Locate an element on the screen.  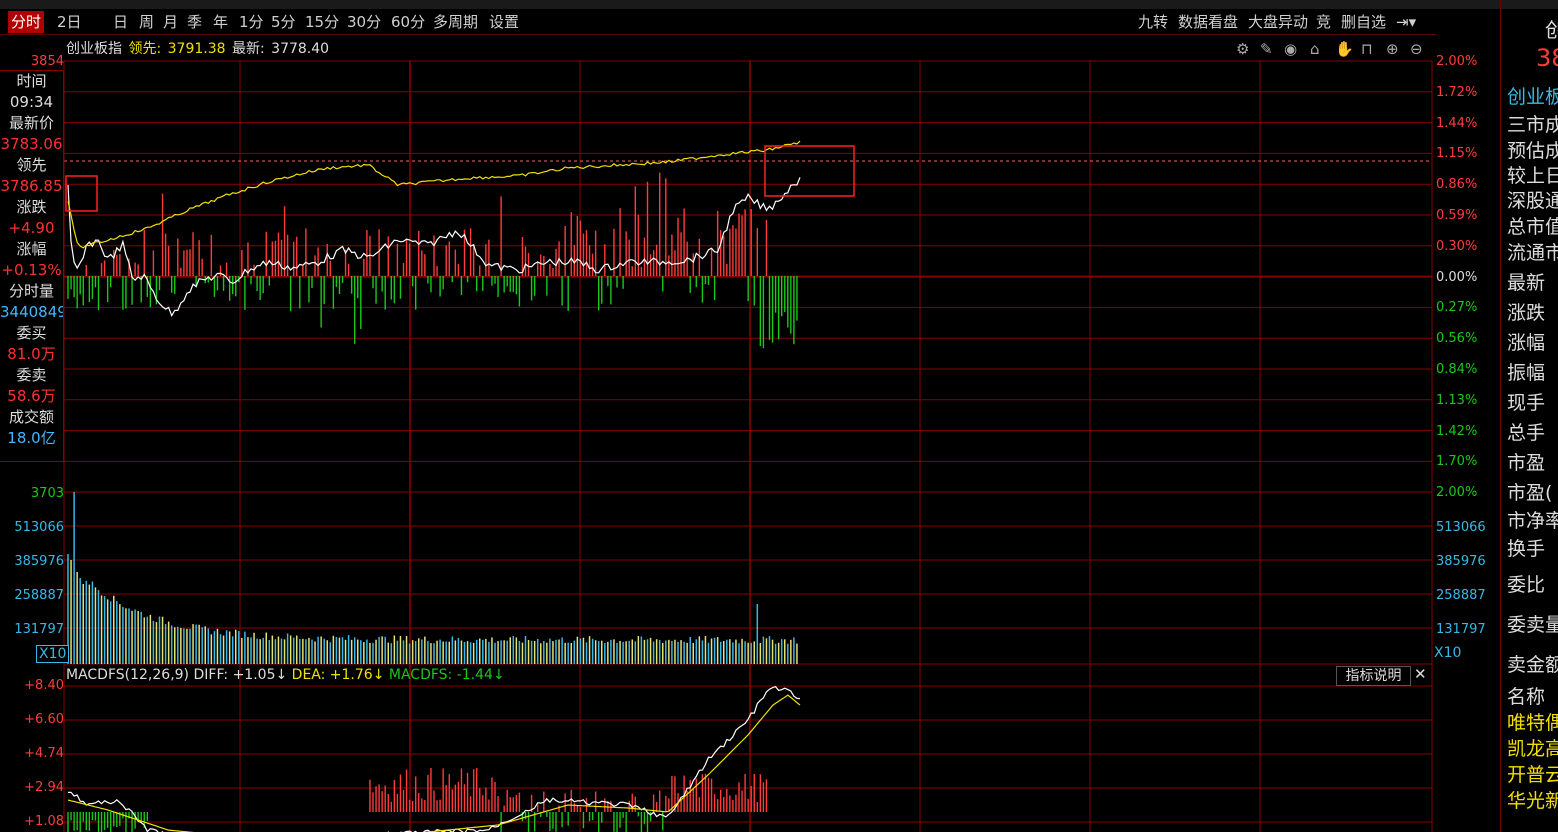
side-row-3: 深股通 is located at coordinates (1532, 201).